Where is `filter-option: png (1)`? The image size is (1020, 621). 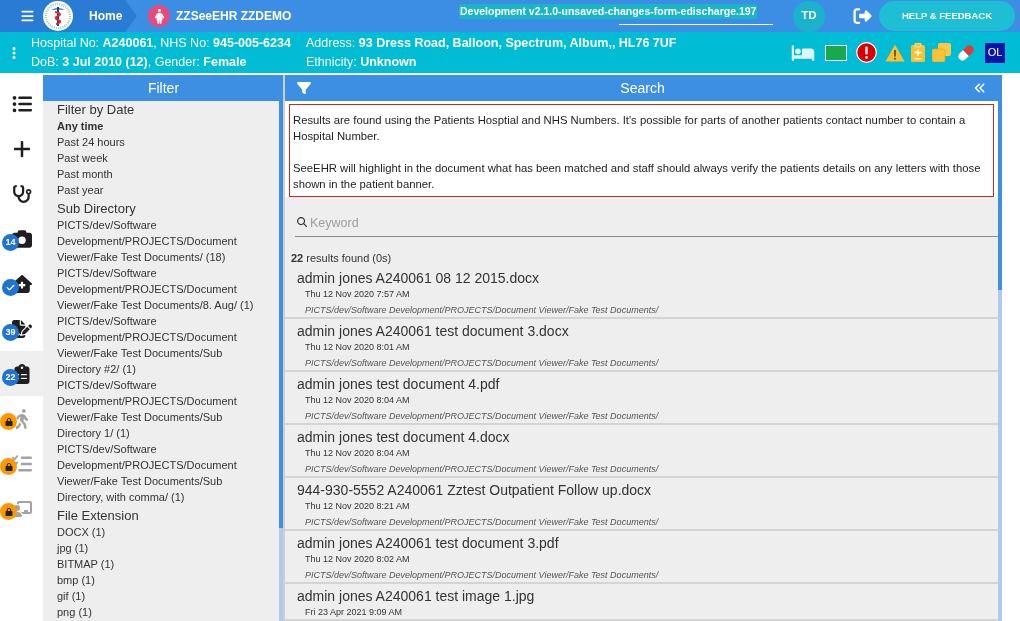
filter-option: png (1) is located at coordinates (160, 612).